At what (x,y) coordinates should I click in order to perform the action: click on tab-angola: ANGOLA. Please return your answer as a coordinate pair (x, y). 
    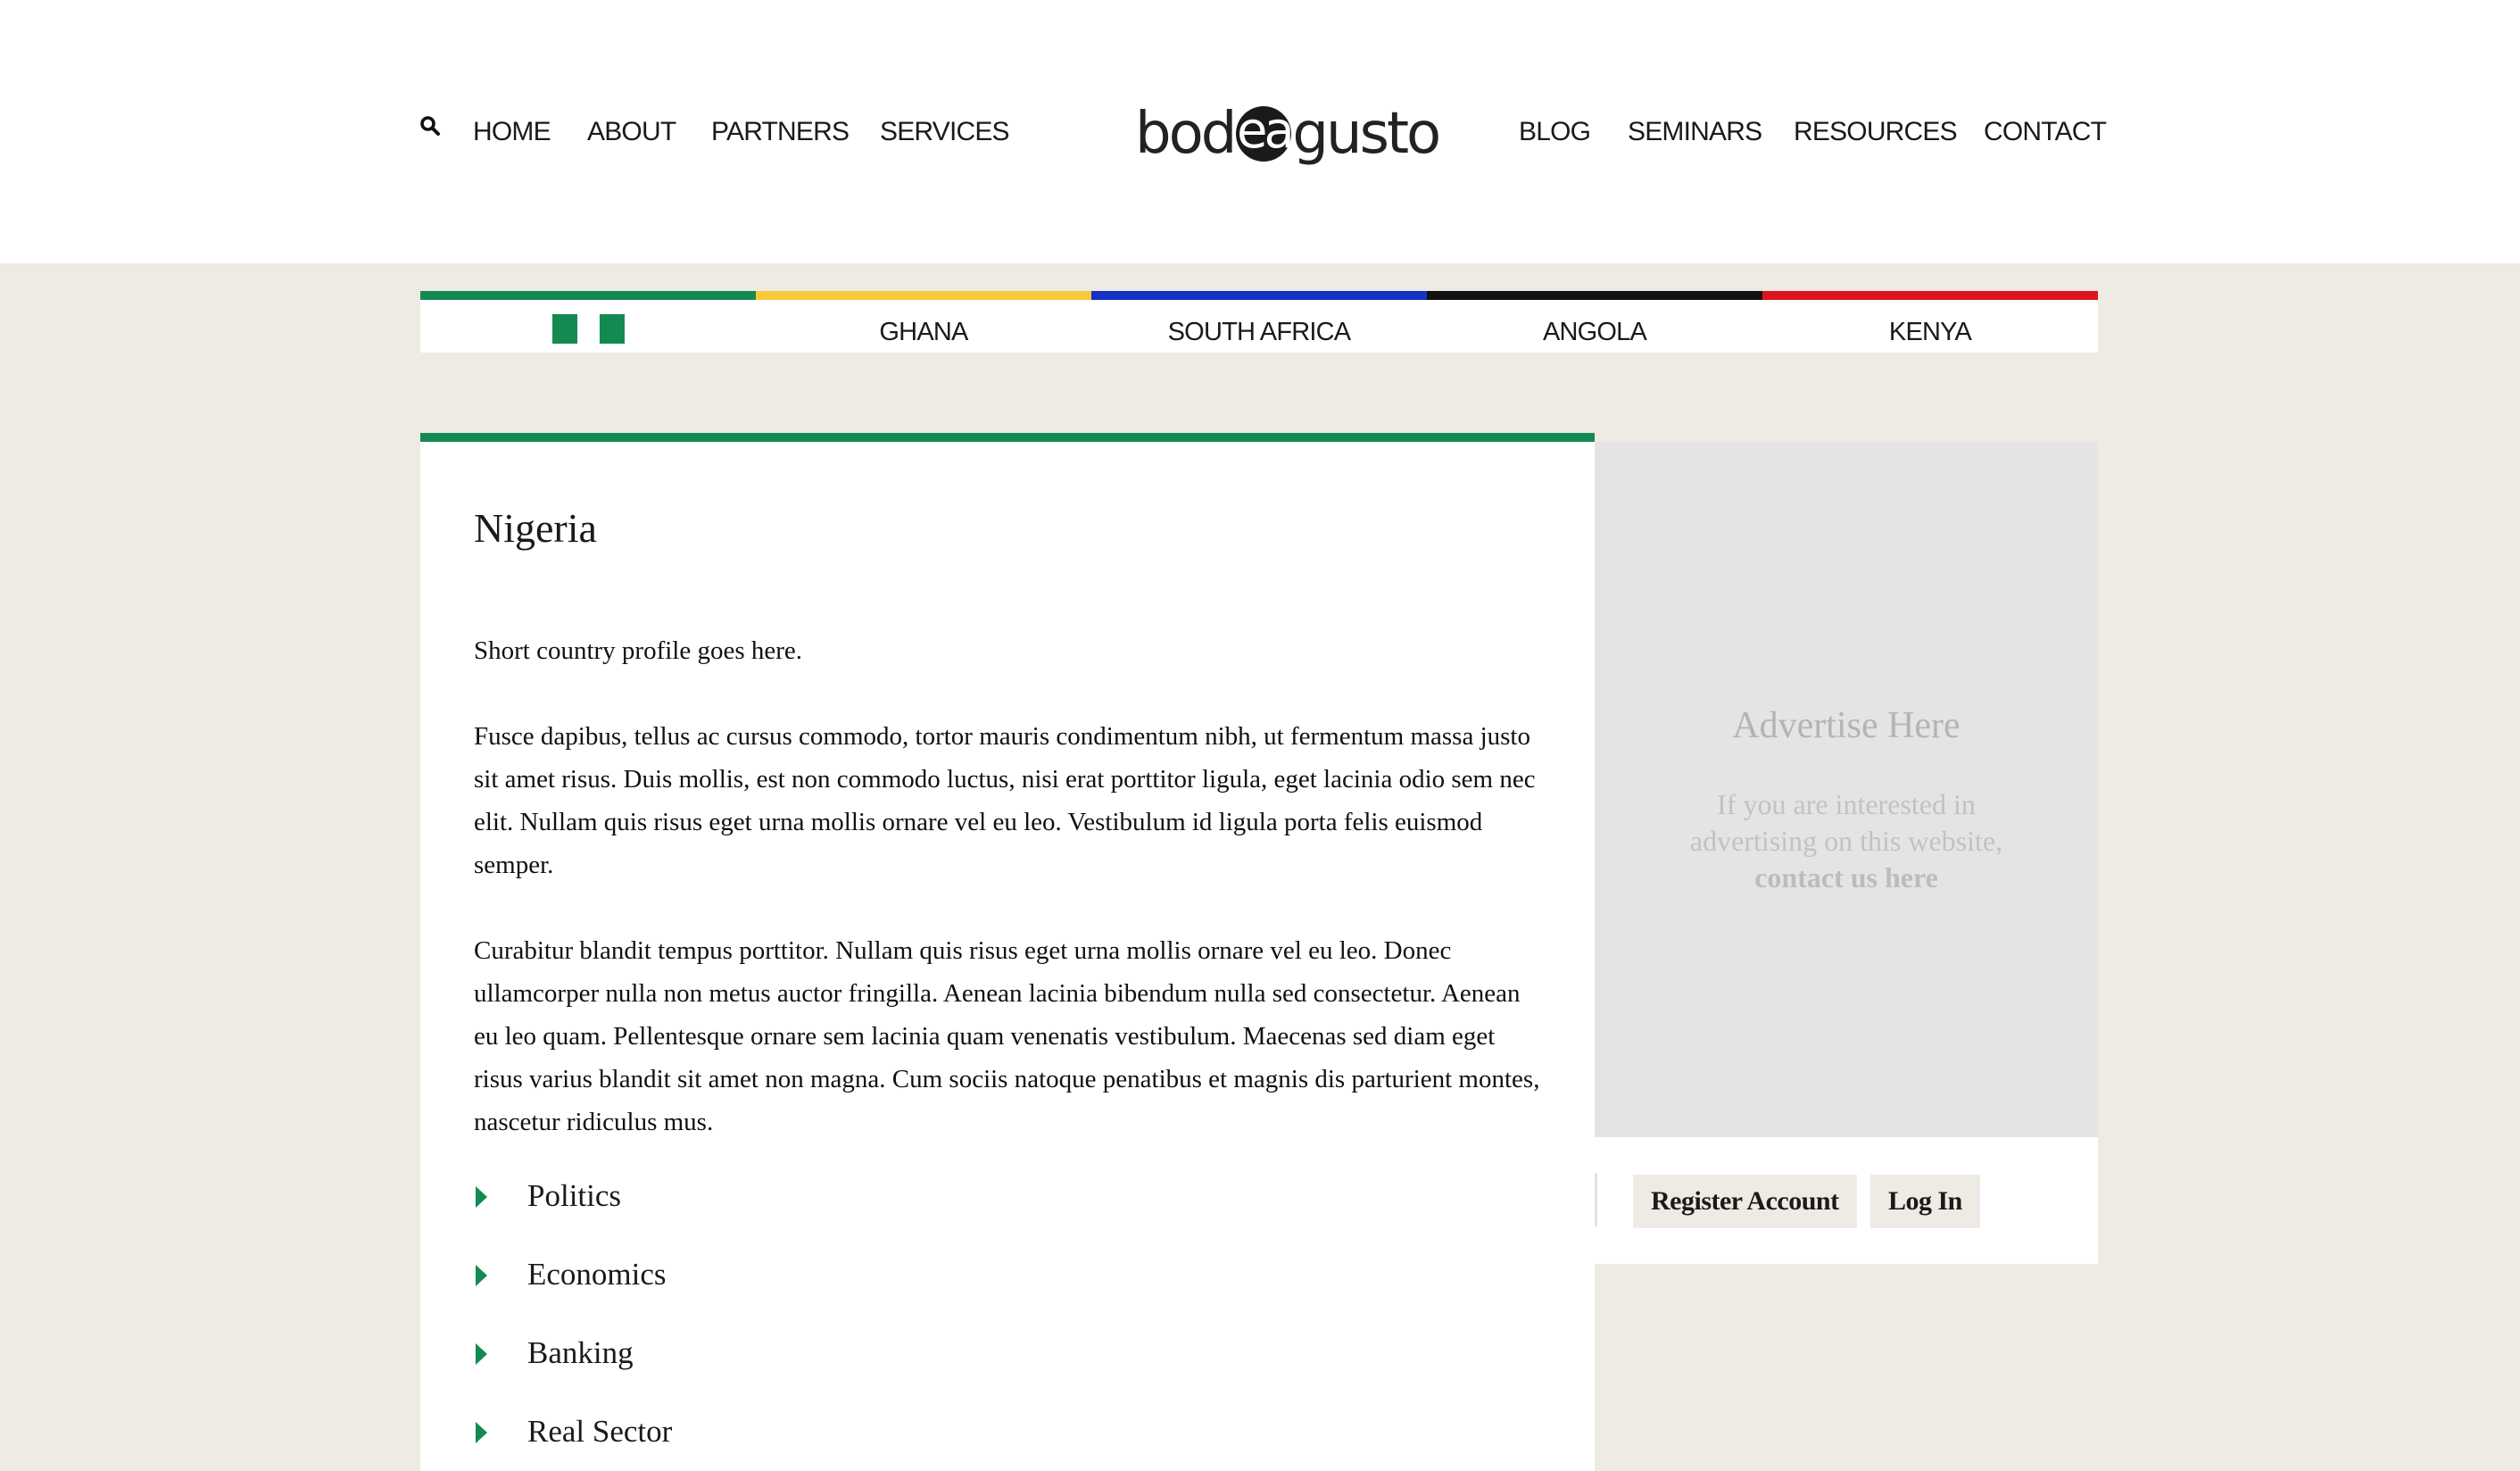
    Looking at the image, I should click on (1594, 322).